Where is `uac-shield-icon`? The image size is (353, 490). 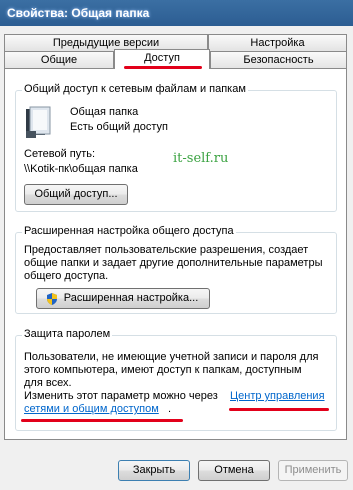 uac-shield-icon is located at coordinates (52, 299).